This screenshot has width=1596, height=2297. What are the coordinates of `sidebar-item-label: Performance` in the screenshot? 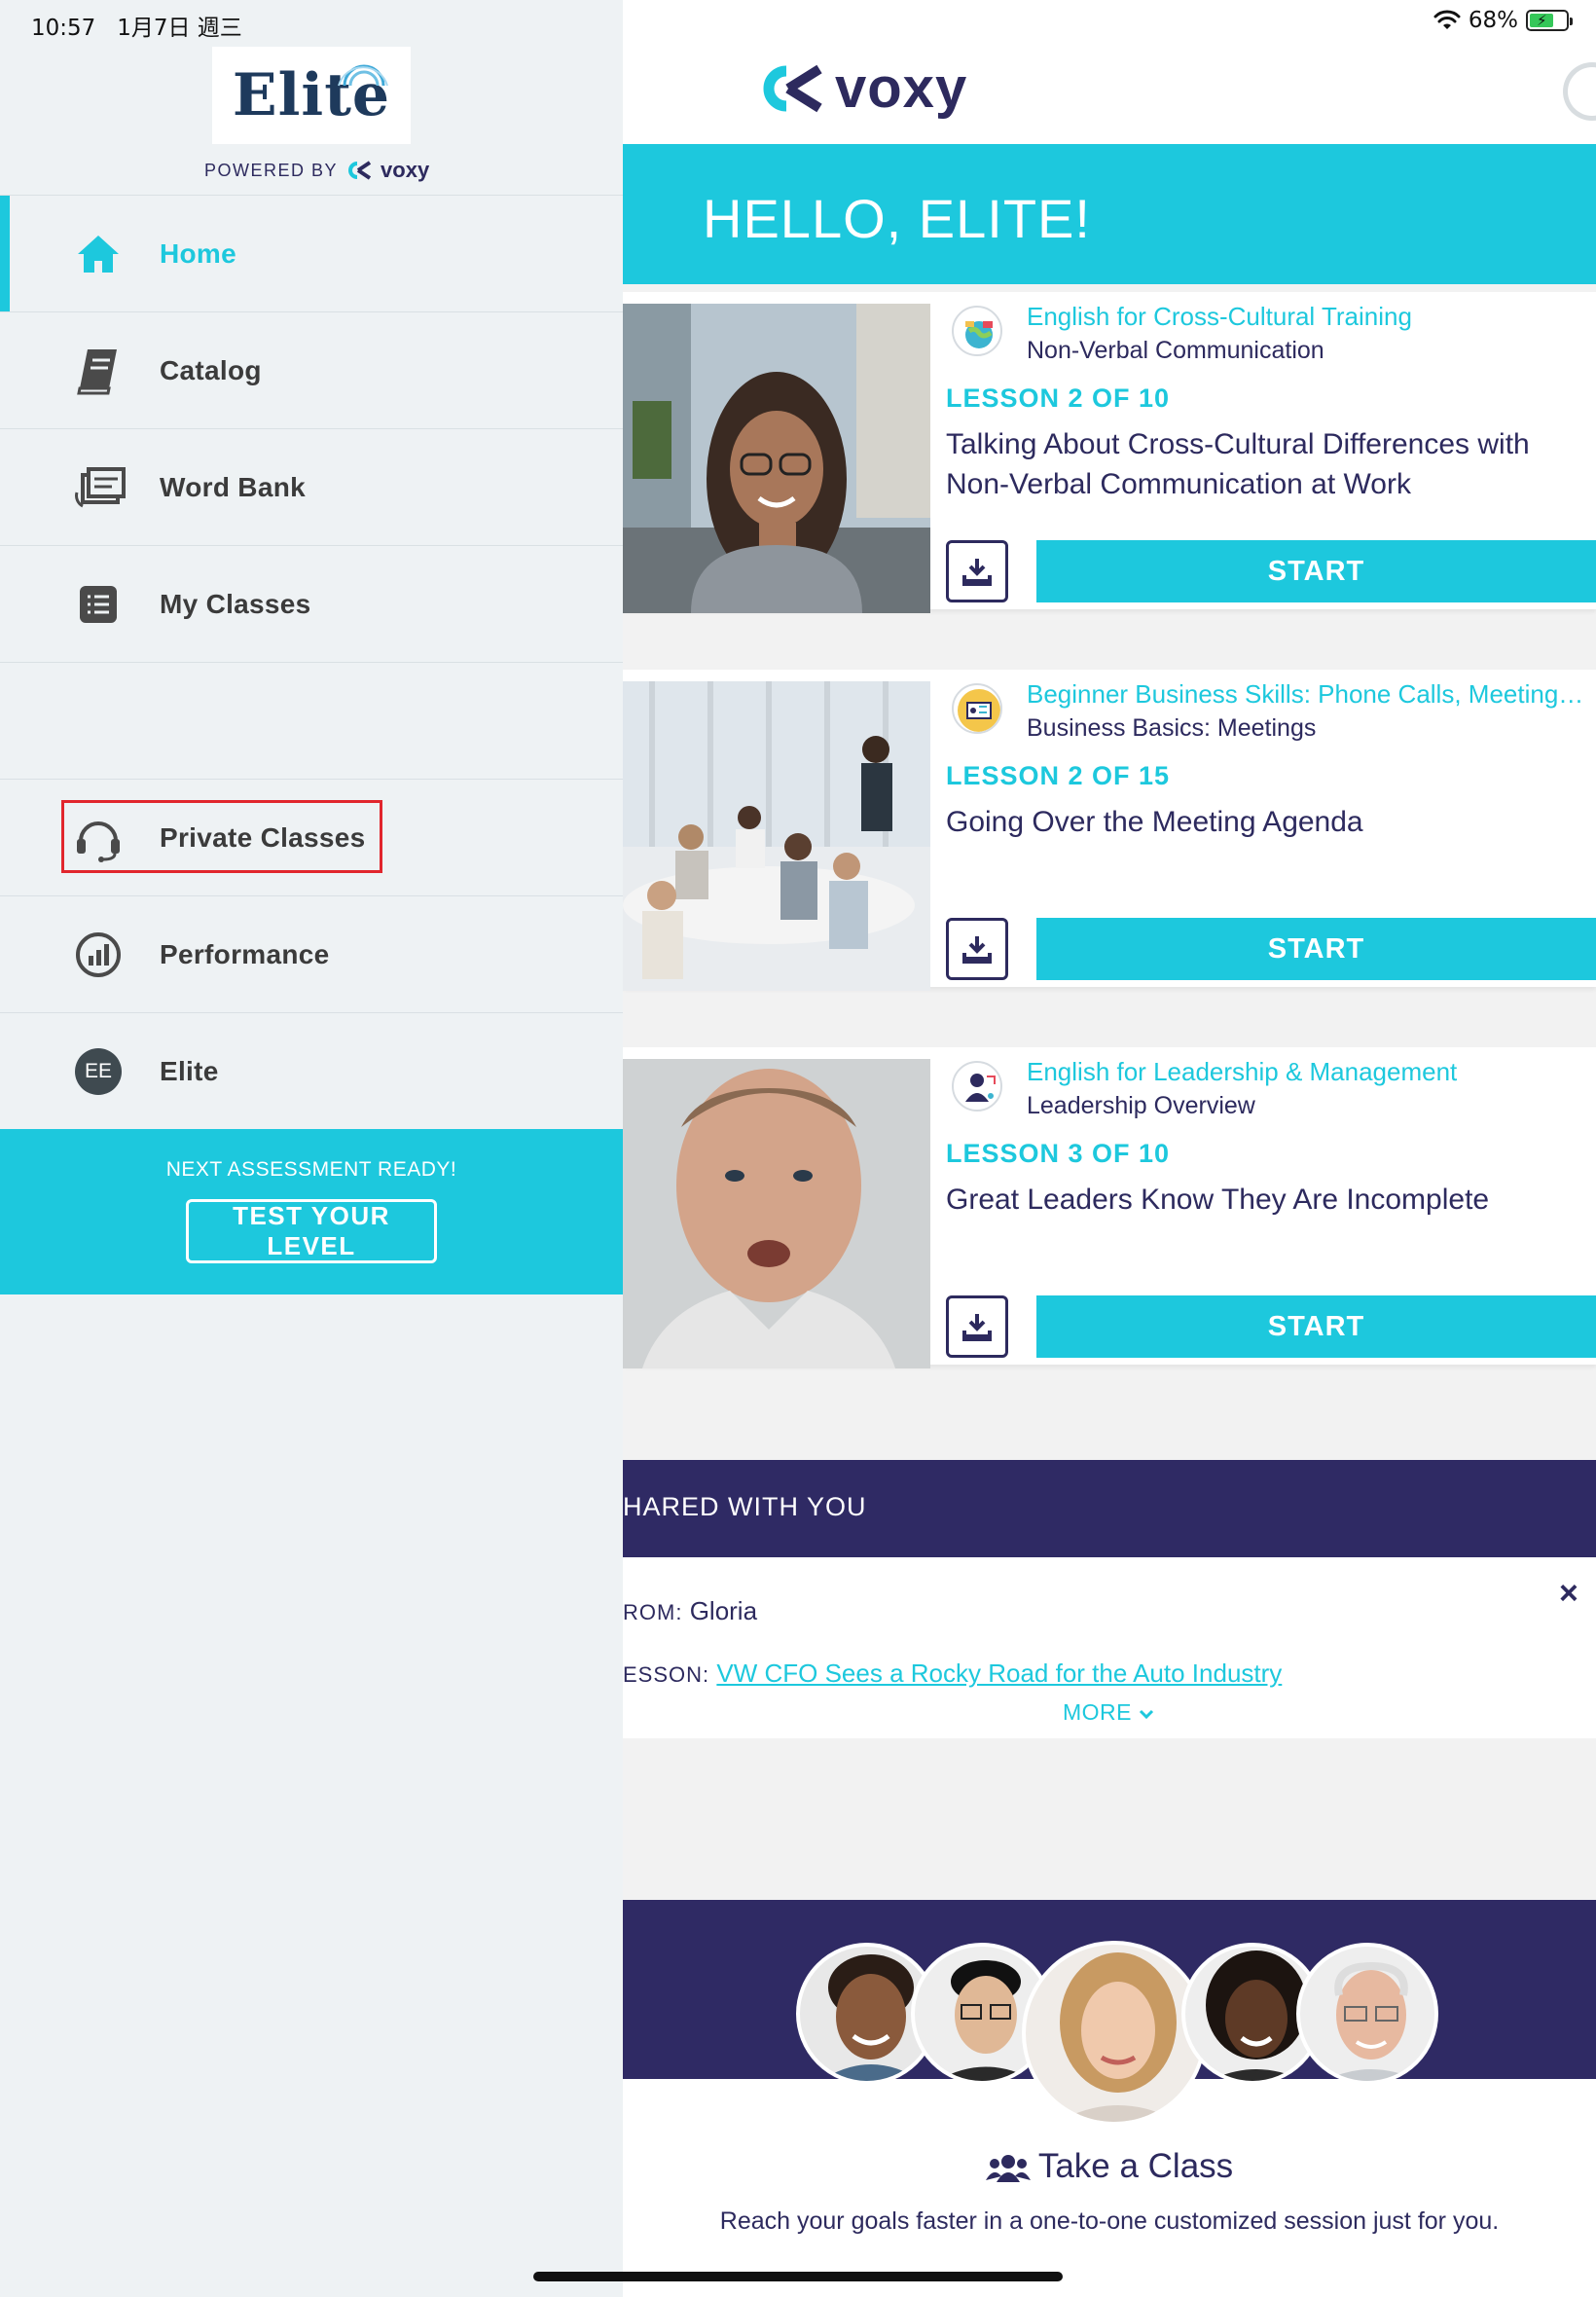 It's located at (245, 953).